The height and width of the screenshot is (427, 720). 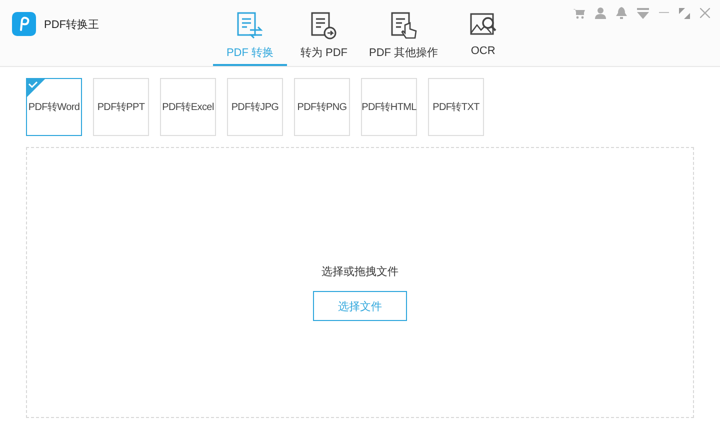 I want to click on minimize-icon, so click(x=664, y=13).